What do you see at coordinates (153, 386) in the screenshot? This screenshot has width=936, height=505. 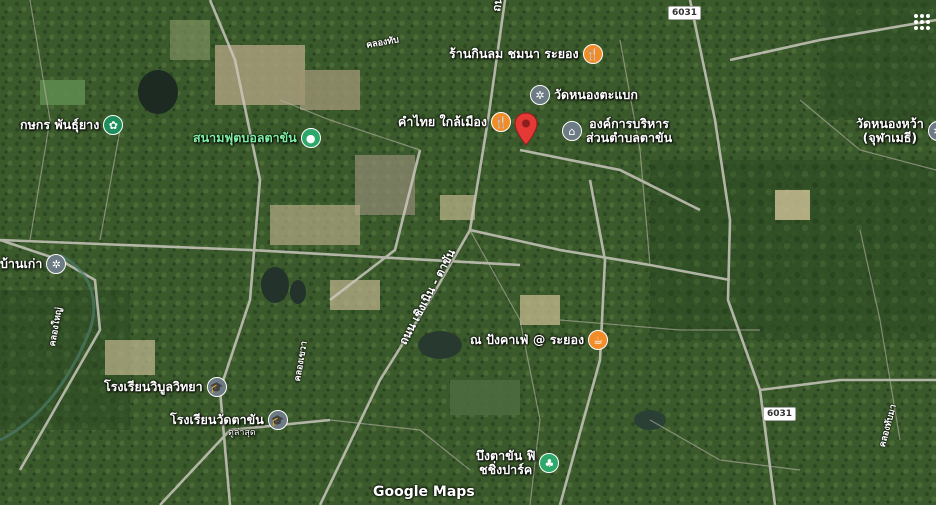 I see `poi-label: โรงเรียนวิบูลวิทยา` at bounding box center [153, 386].